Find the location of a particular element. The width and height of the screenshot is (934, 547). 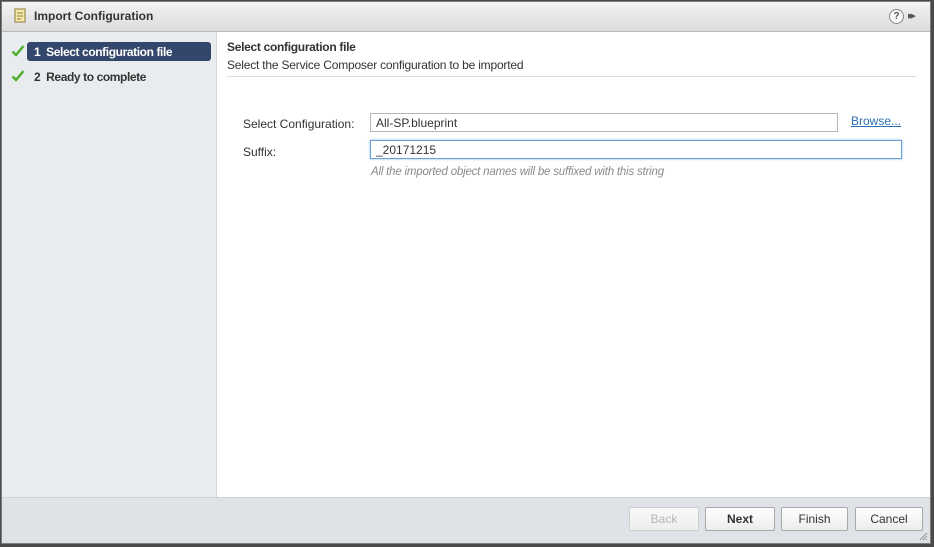

wizard-step-text: Select configuration file is located at coordinates (109, 52).